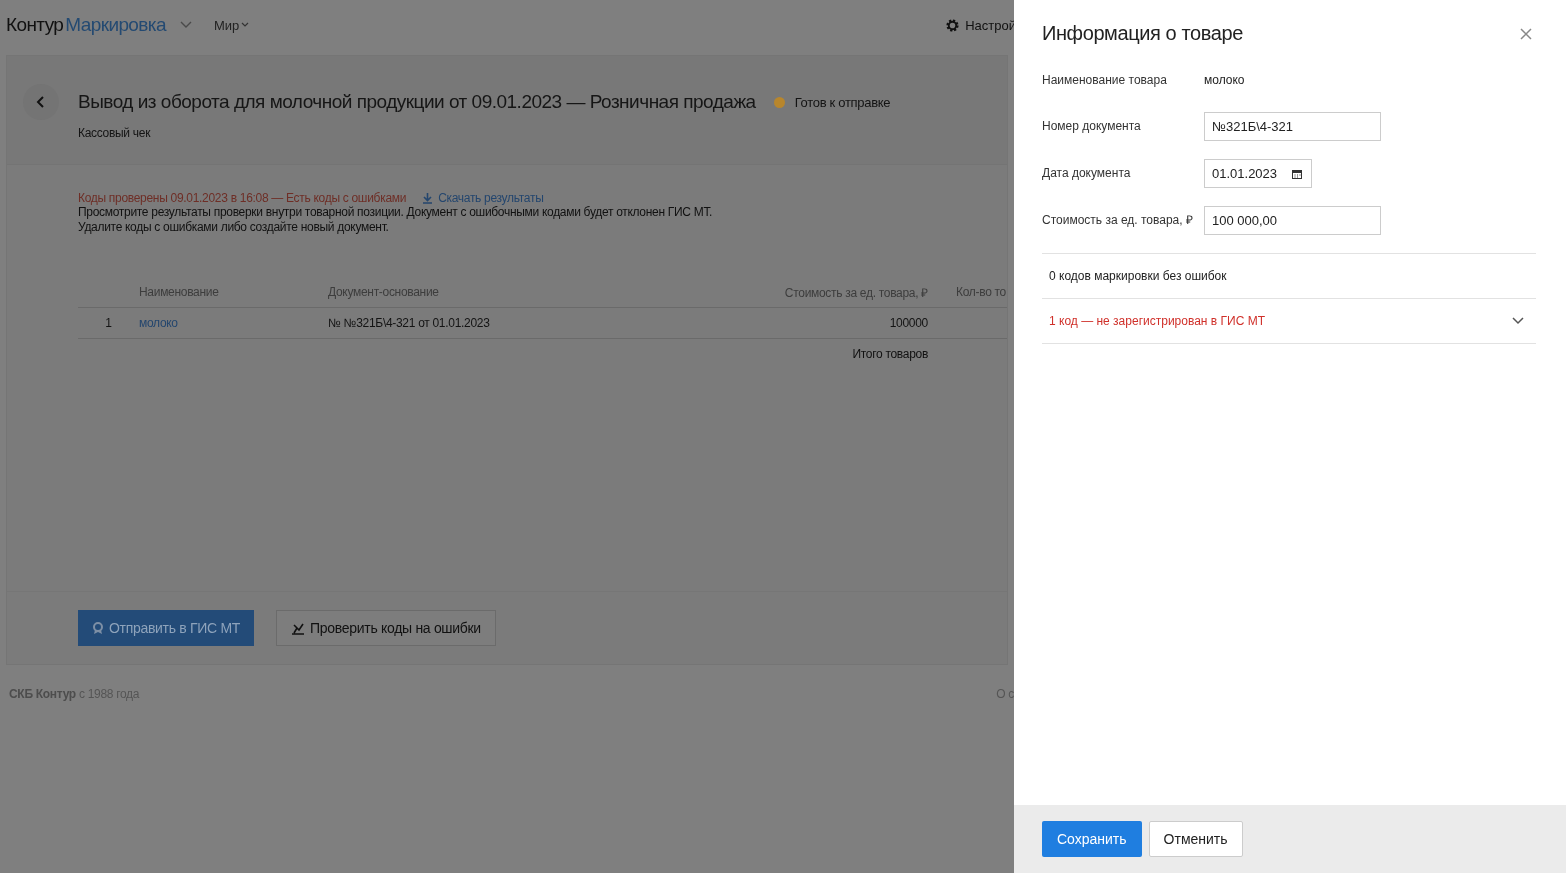 This screenshot has height=873, width=1566. Describe the element at coordinates (1518, 321) in the screenshot. I see `chevron-down-icon` at that location.